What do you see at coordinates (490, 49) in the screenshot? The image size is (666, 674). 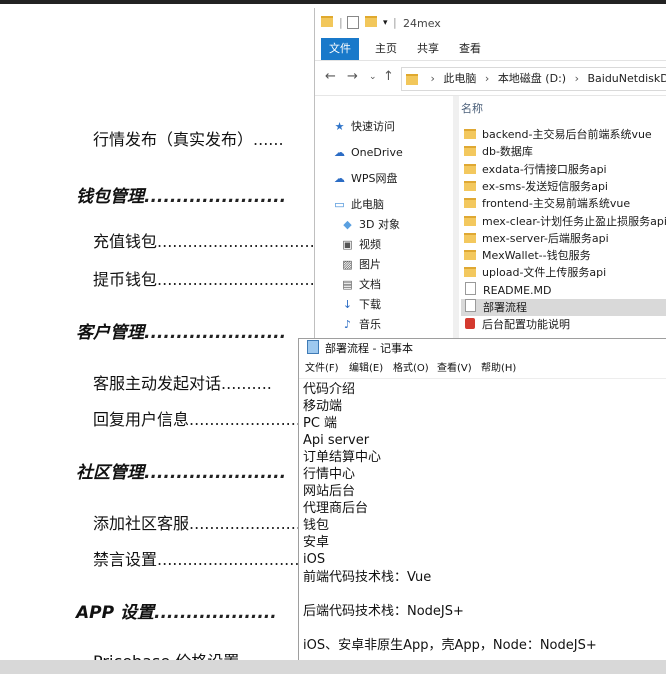 I see `ribbon-tabs: 文件 主页 共享 查看` at bounding box center [490, 49].